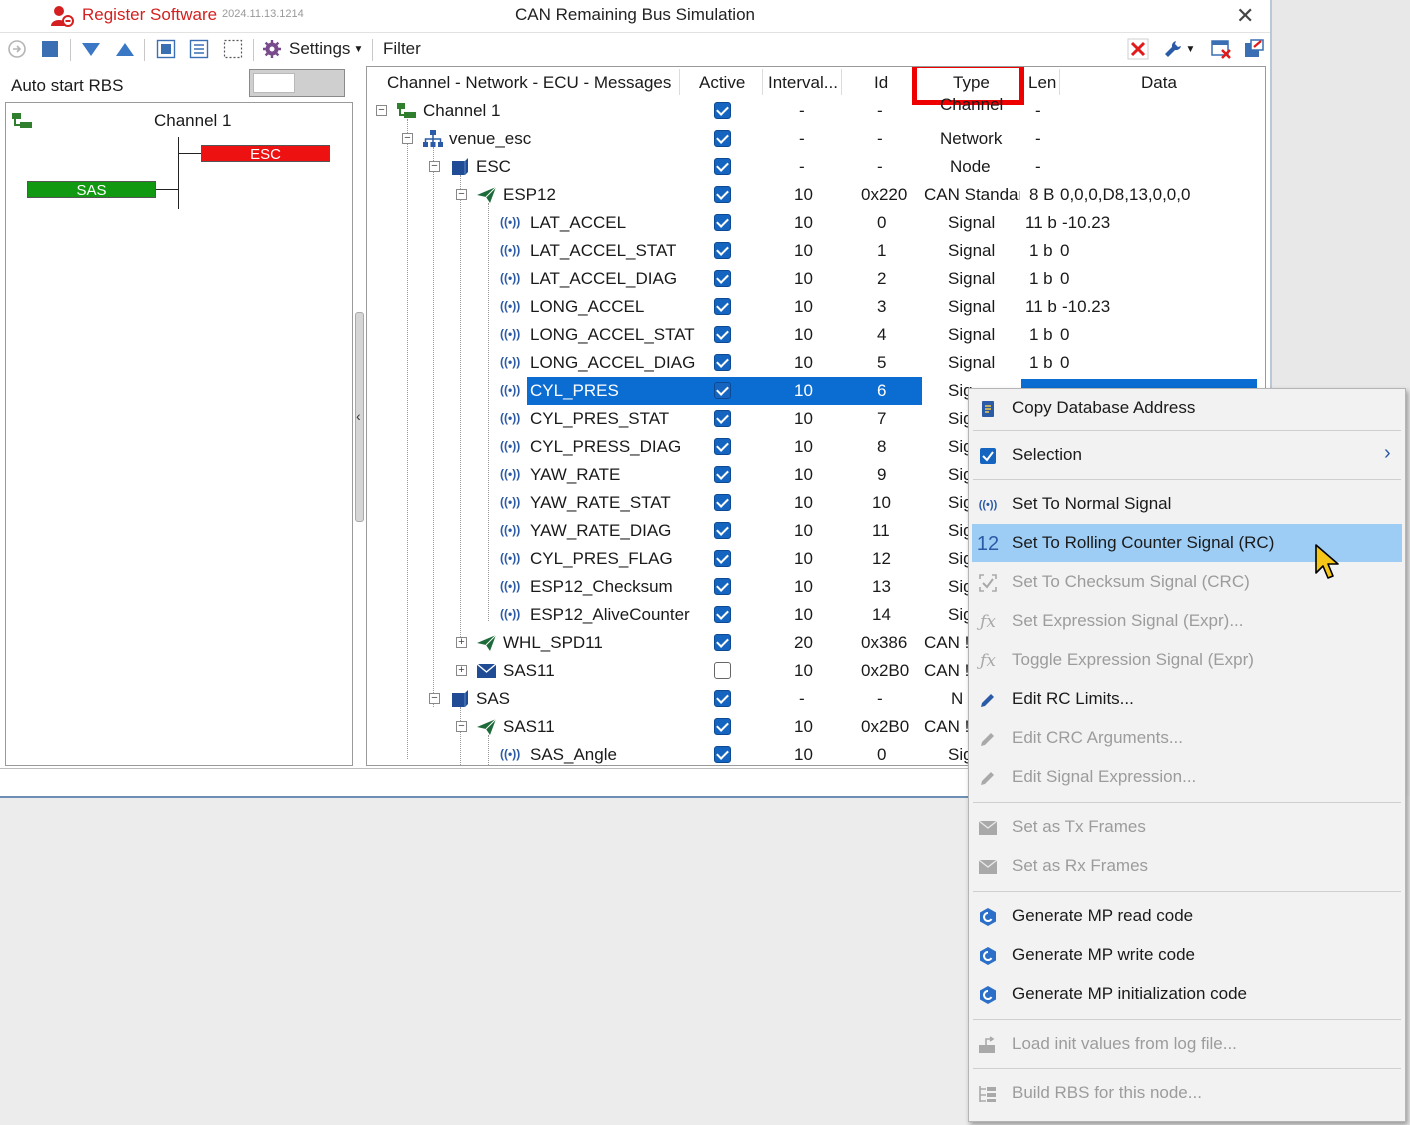  Describe the element at coordinates (1245, 16) in the screenshot. I see `close-button: ✕` at that location.